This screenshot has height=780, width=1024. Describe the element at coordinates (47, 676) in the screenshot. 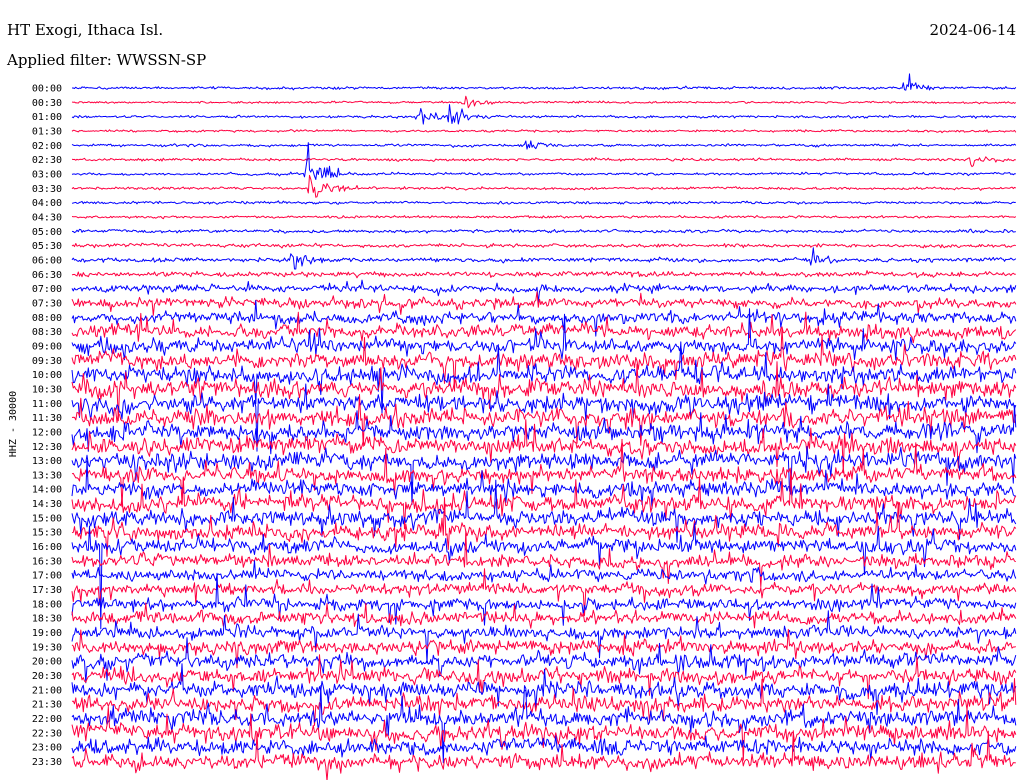

I see `time-label-2030: 20:30` at that location.